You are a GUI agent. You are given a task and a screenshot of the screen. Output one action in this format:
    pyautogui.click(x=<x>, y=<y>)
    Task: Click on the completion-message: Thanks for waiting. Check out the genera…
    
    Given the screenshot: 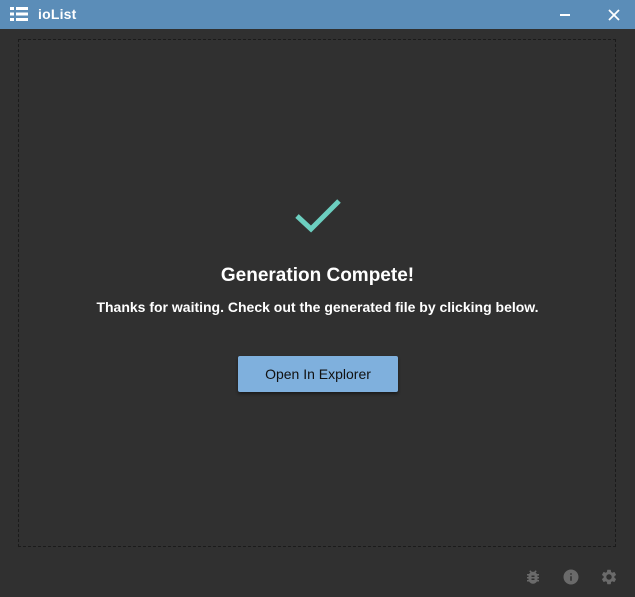 What is the action you would take?
    pyautogui.click(x=317, y=307)
    